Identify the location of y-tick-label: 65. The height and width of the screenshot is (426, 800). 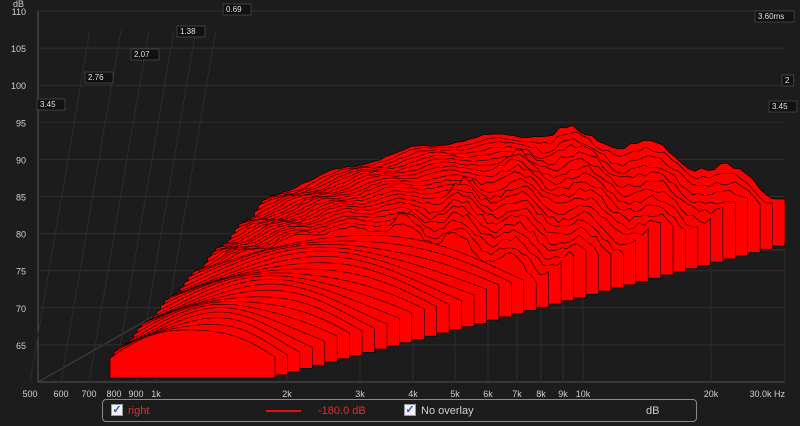
(21, 346).